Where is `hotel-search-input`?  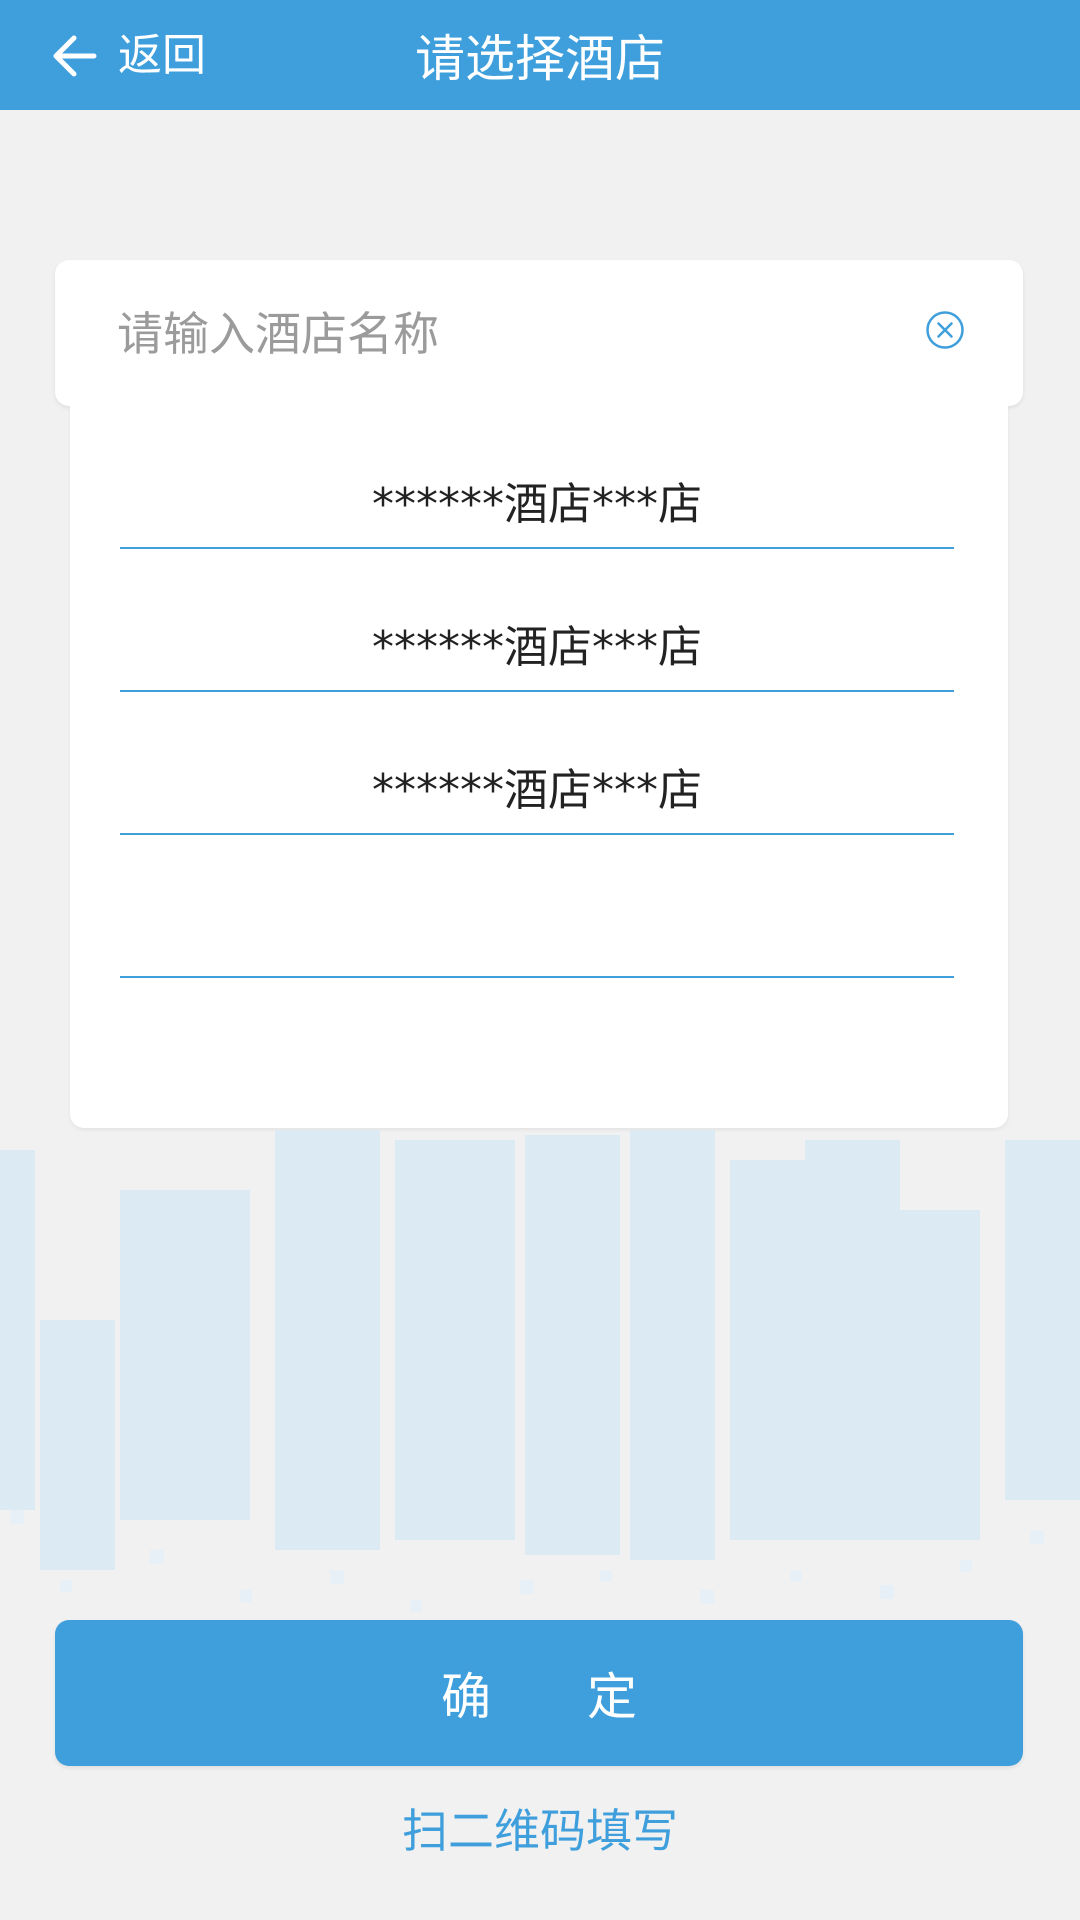 hotel-search-input is located at coordinates (507, 334).